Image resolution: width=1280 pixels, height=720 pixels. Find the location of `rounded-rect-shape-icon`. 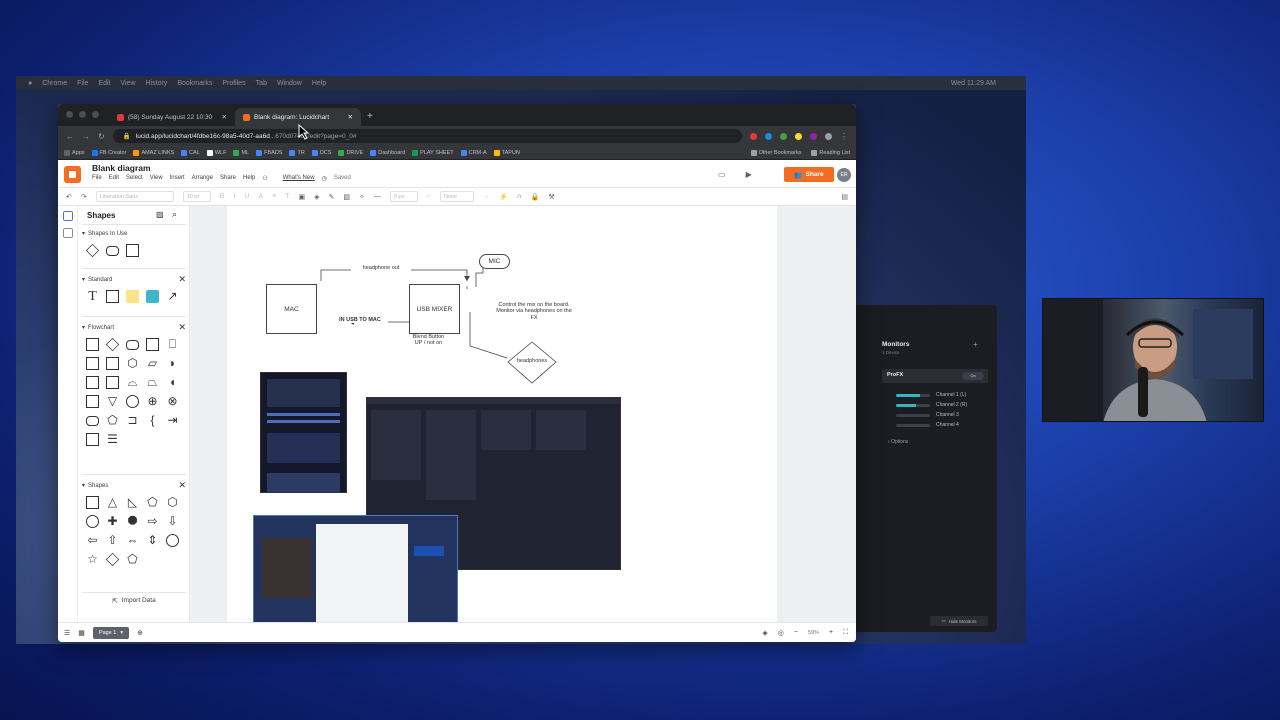

rounded-rect-shape-icon is located at coordinates (112, 251).